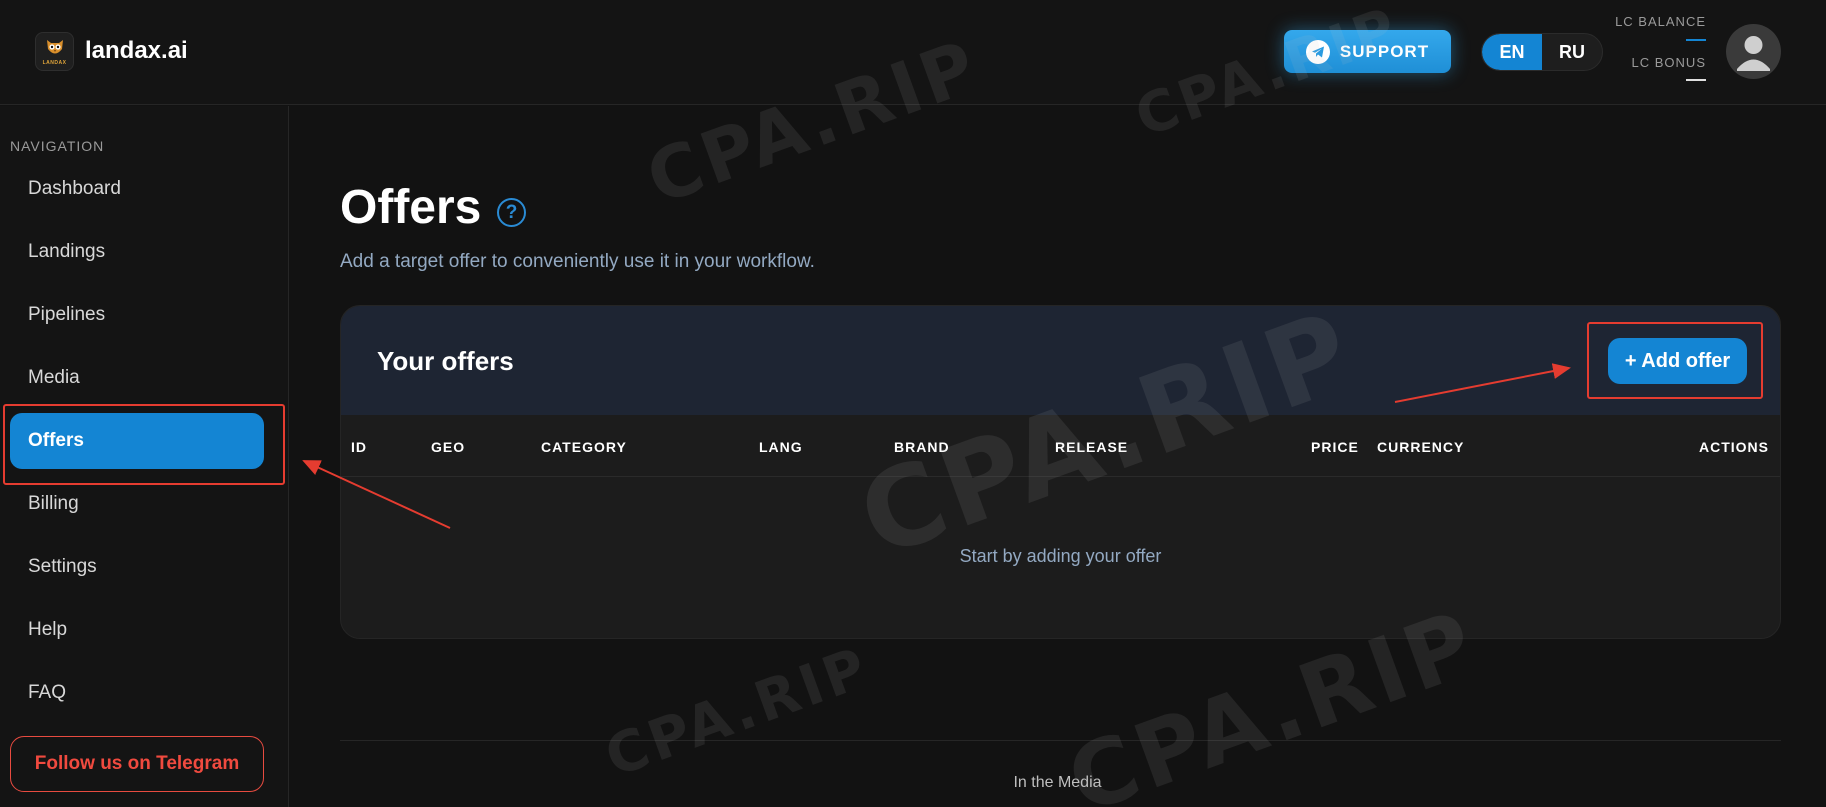  Describe the element at coordinates (913, 783) in the screenshot. I see `footer-media-link: In the Media` at that location.